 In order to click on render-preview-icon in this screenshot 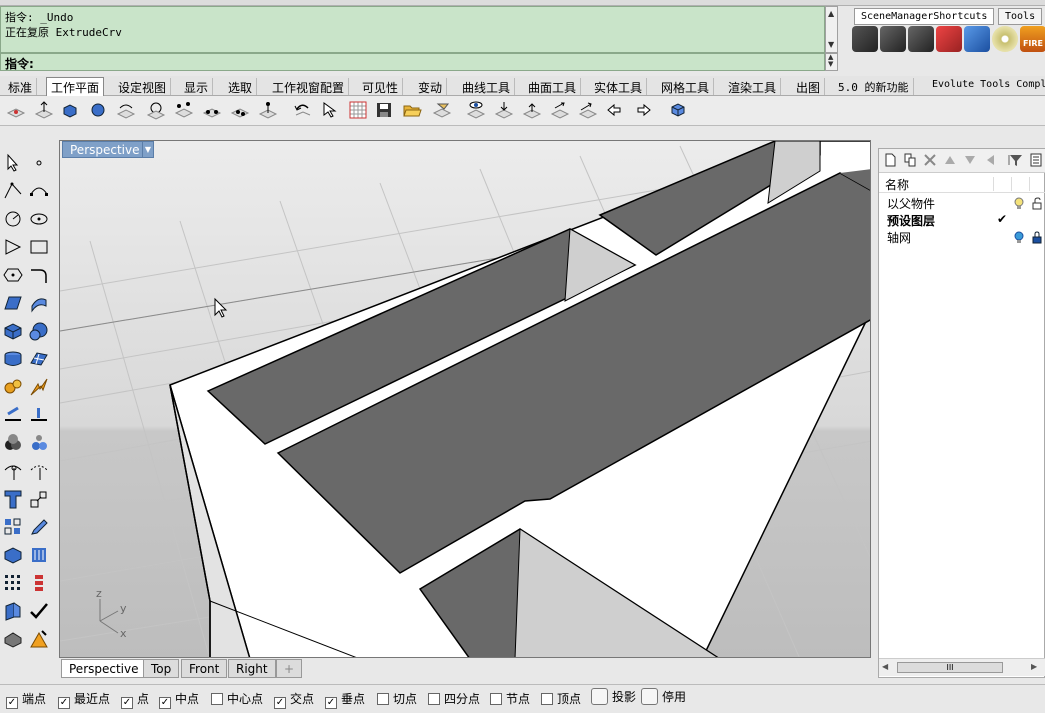, I will do `click(13, 639)`.